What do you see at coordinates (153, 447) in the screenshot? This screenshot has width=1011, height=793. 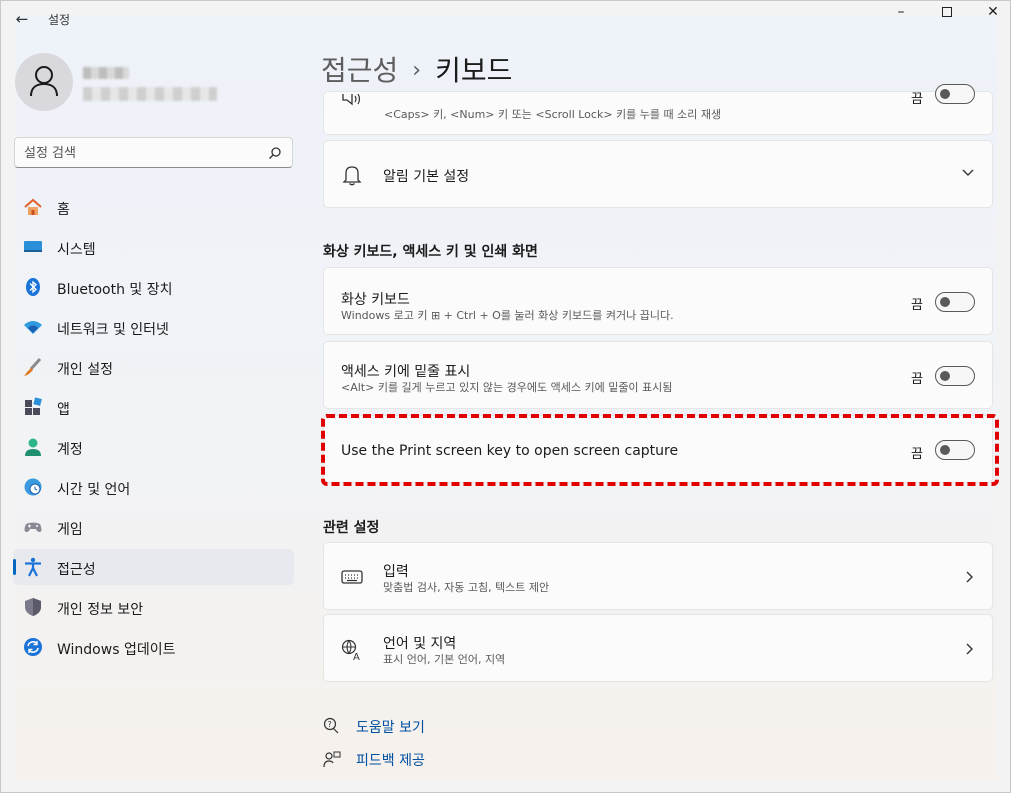 I see `sidebar-item-accounts: 계정` at bounding box center [153, 447].